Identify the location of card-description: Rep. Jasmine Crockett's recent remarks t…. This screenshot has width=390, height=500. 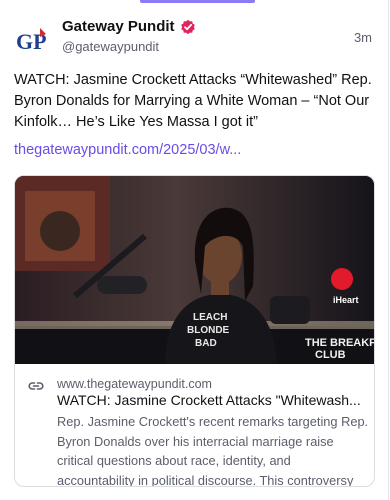
(213, 450).